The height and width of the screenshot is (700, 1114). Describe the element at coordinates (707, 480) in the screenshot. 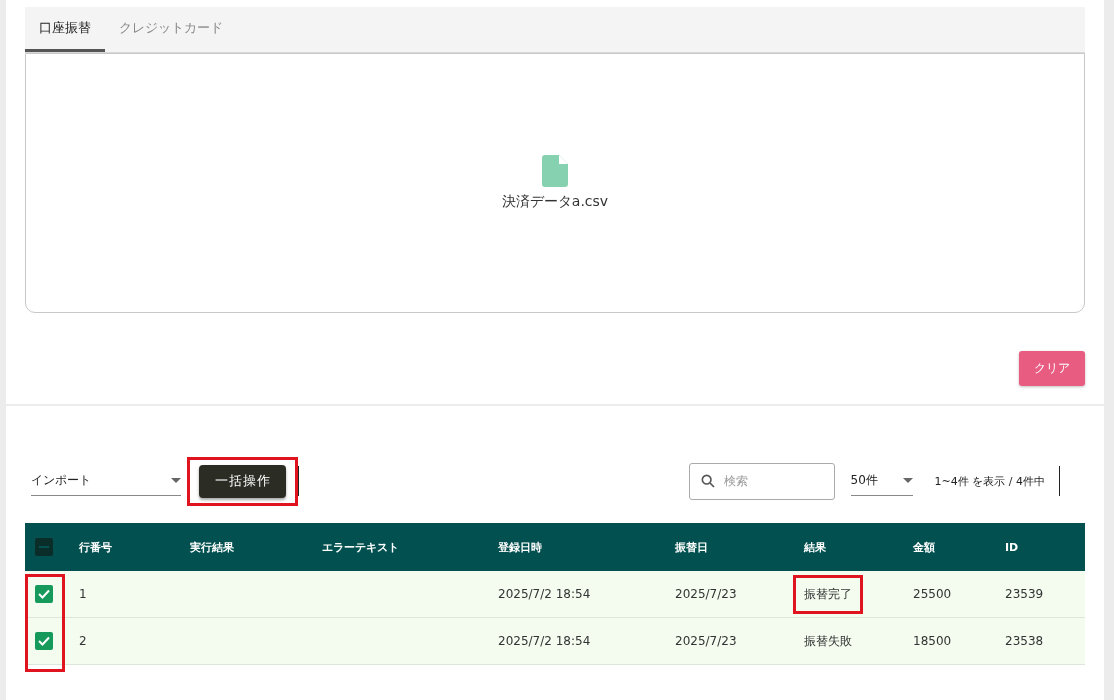

I see `search-icon` at that location.